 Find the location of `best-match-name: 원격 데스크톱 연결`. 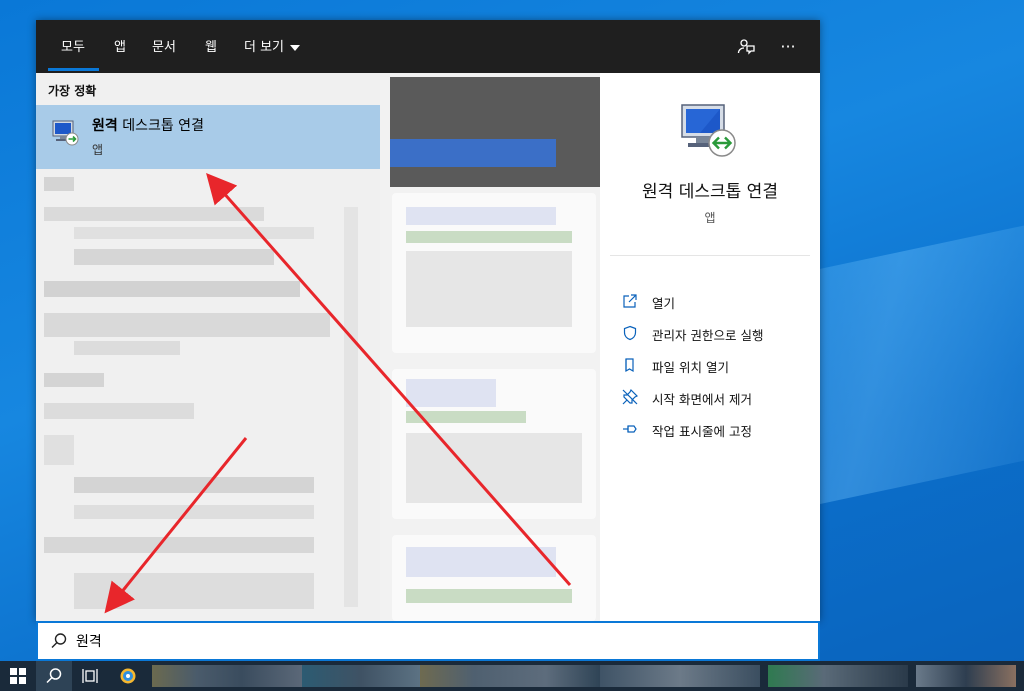

best-match-name: 원격 데스크톱 연결 is located at coordinates (148, 125).